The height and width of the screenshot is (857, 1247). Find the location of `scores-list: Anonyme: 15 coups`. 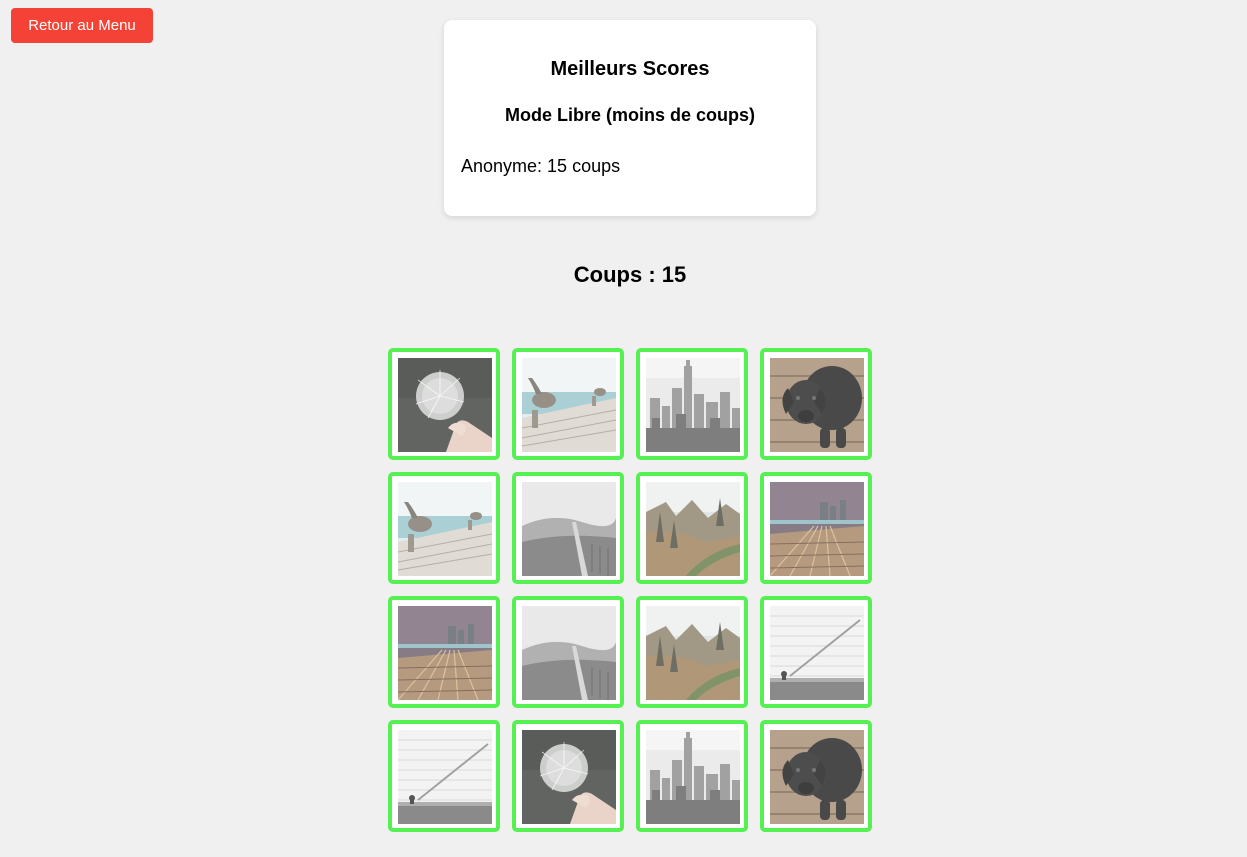

scores-list: Anonyme: 15 coups is located at coordinates (540, 166).